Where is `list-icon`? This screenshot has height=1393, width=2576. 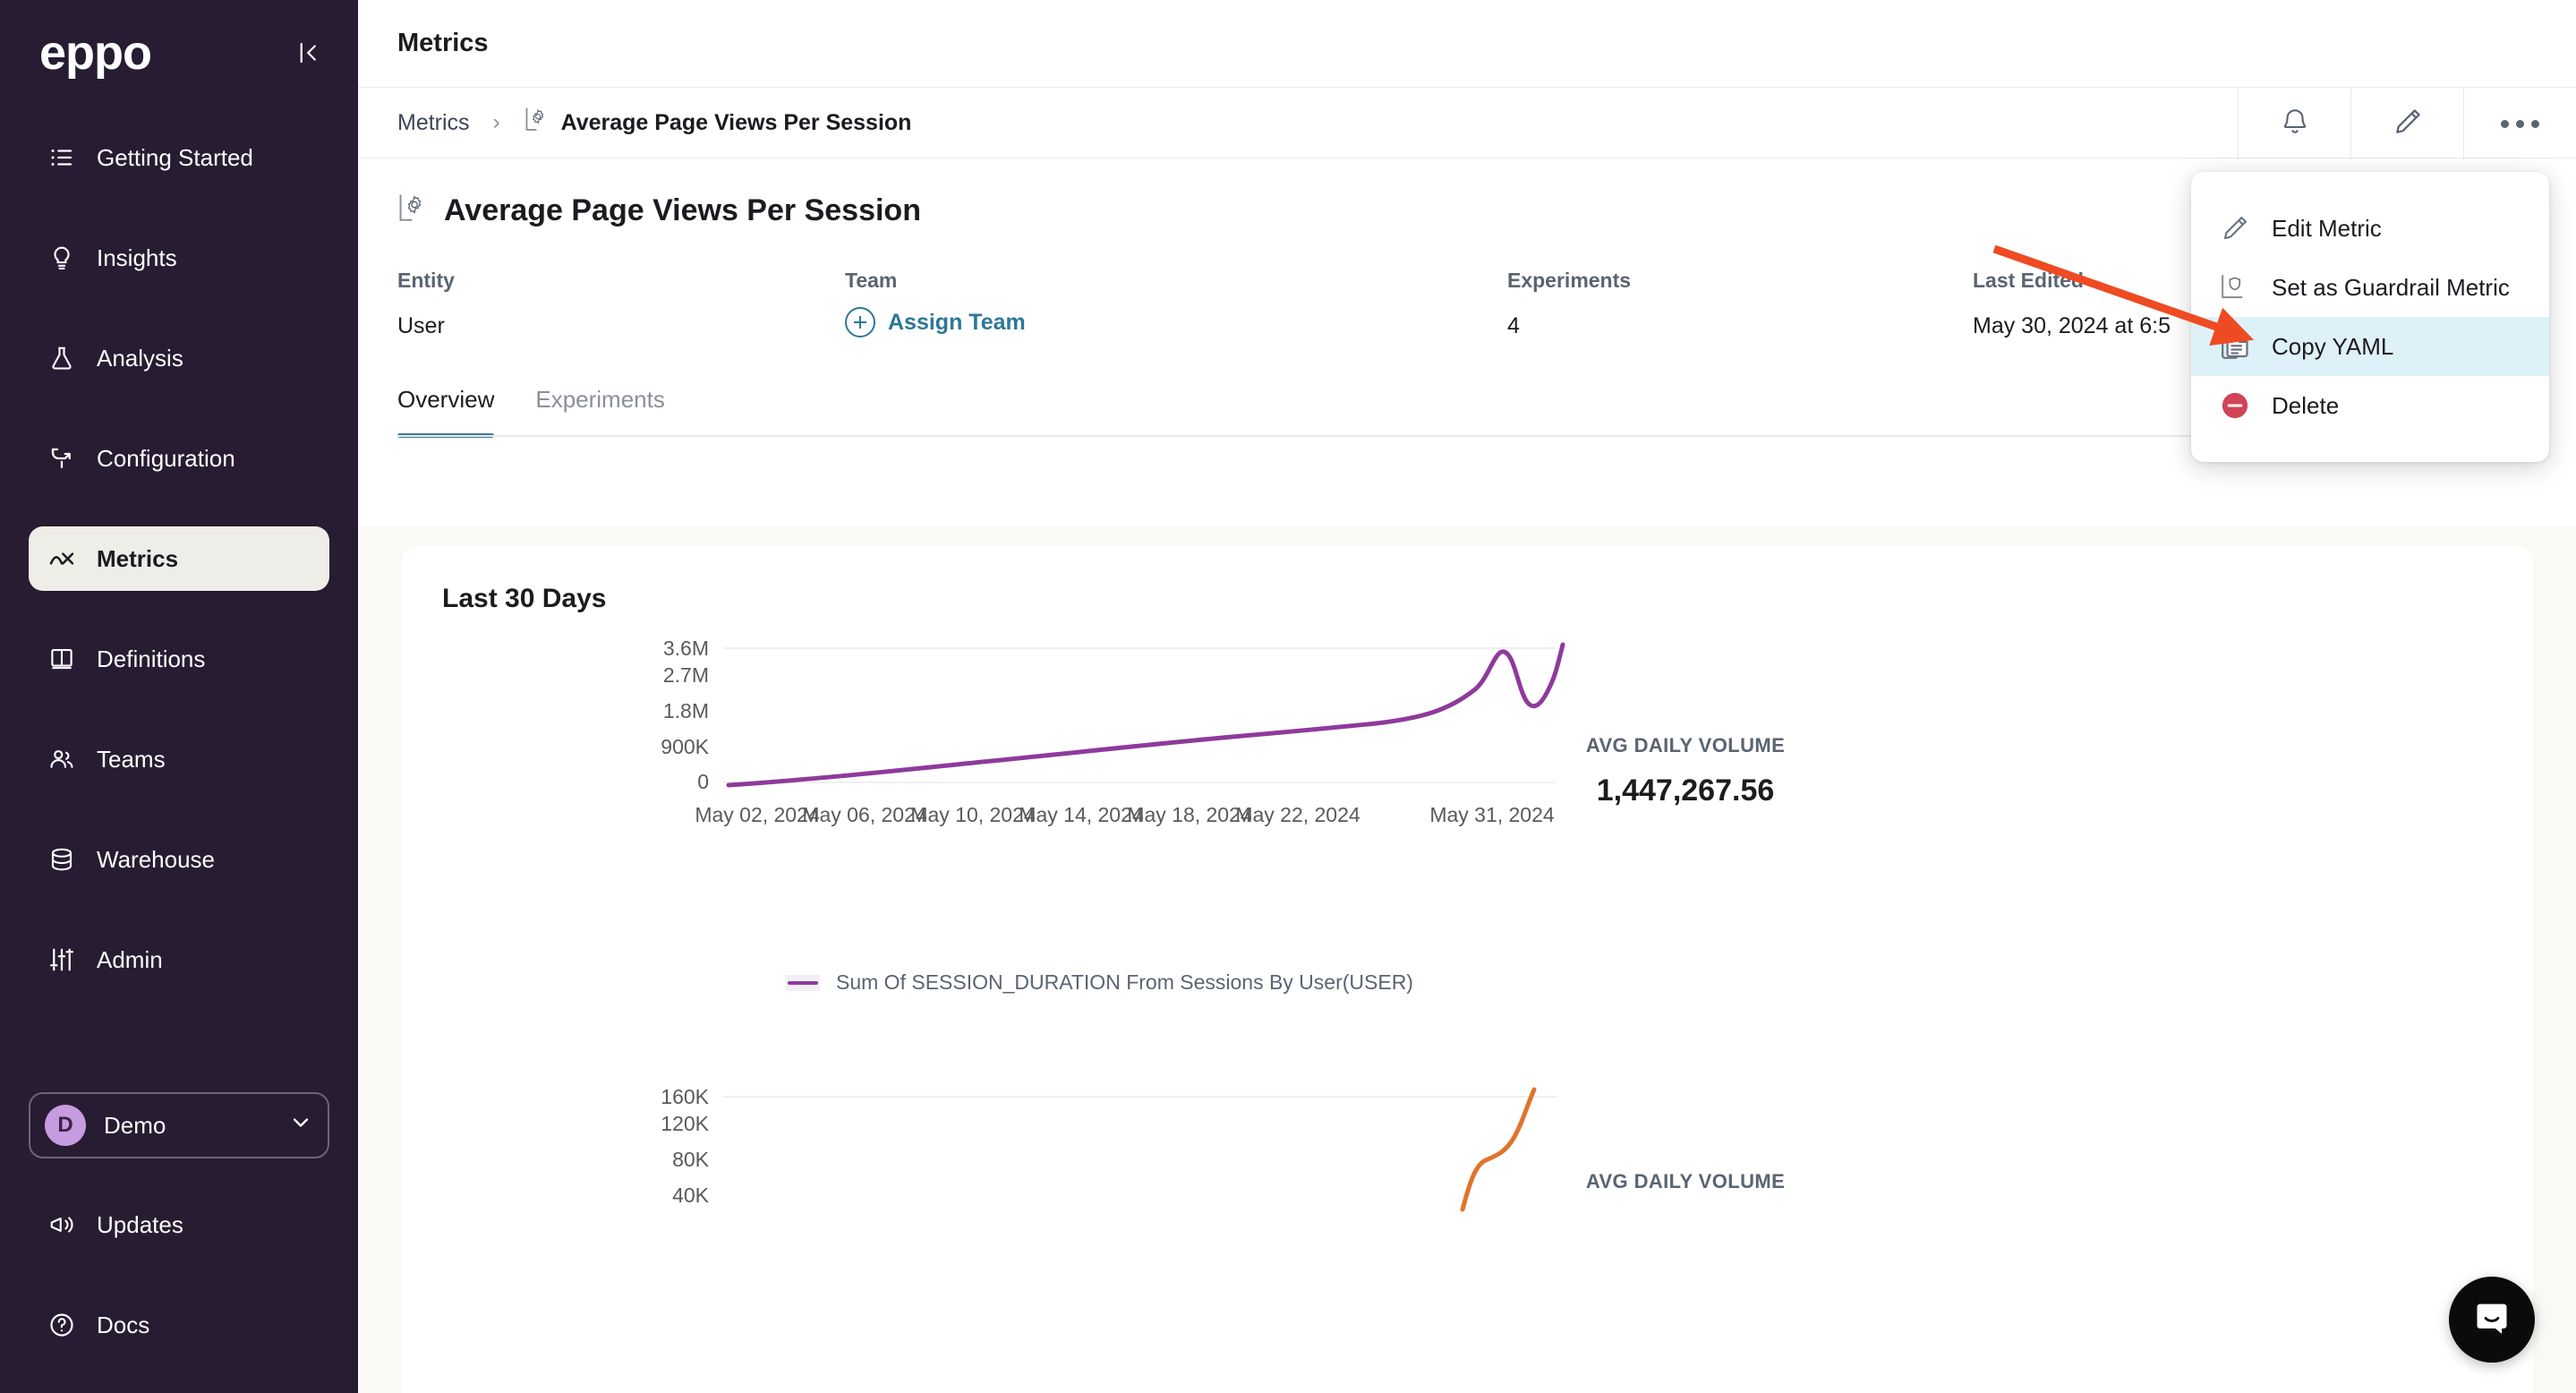
list-icon is located at coordinates (62, 157).